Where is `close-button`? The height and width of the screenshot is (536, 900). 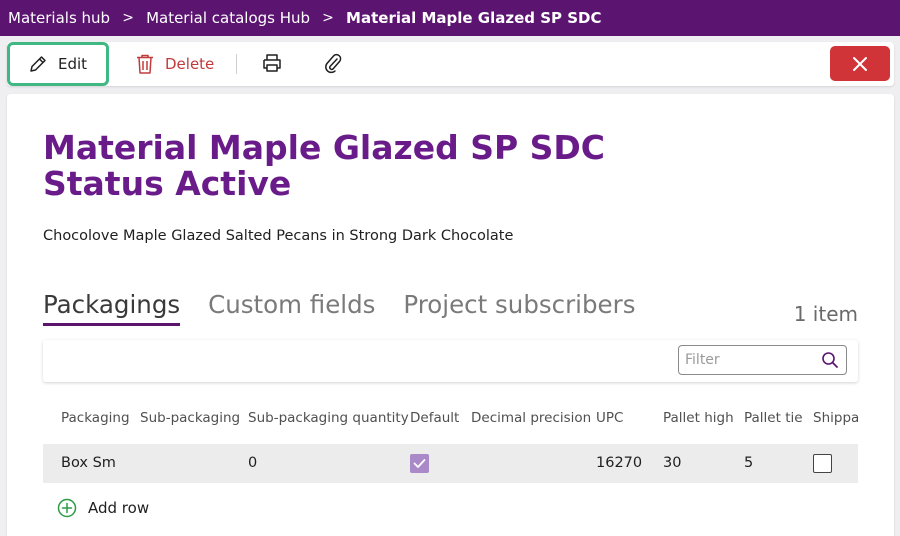 close-button is located at coordinates (860, 63).